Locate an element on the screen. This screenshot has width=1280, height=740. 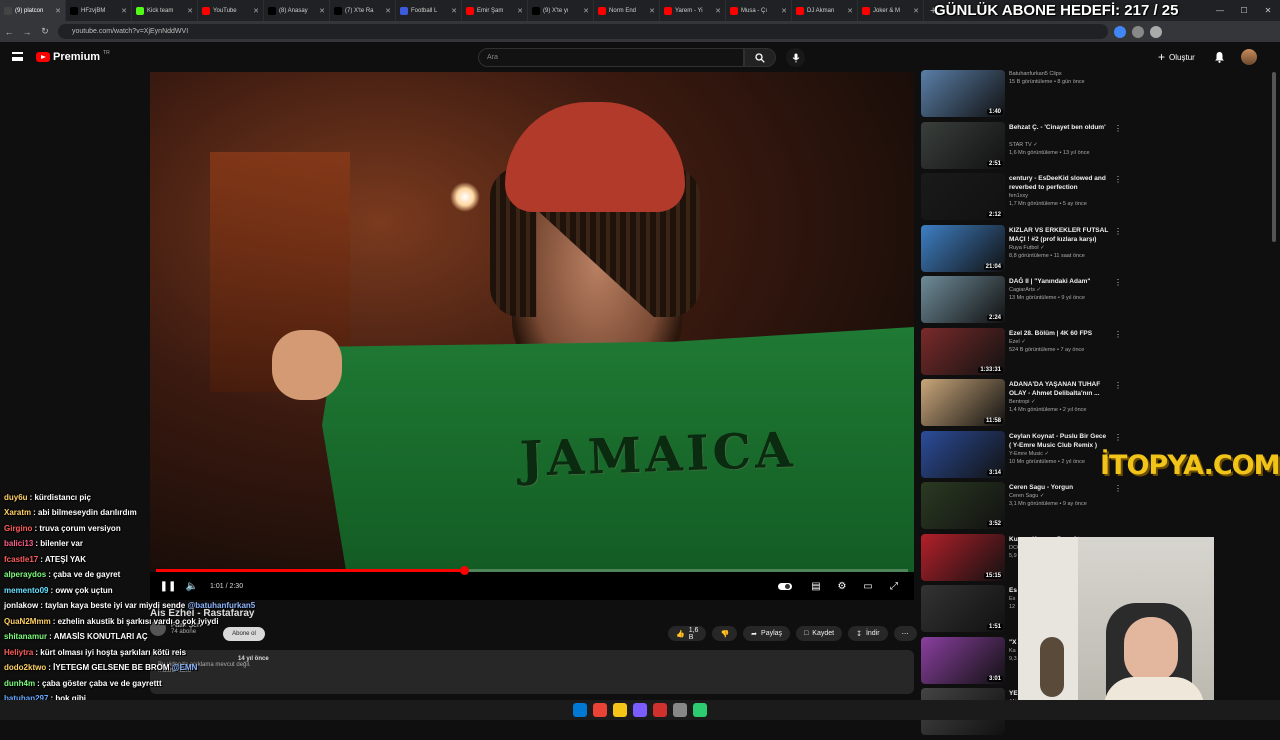
back-icon: ← is located at coordinates (9, 32).